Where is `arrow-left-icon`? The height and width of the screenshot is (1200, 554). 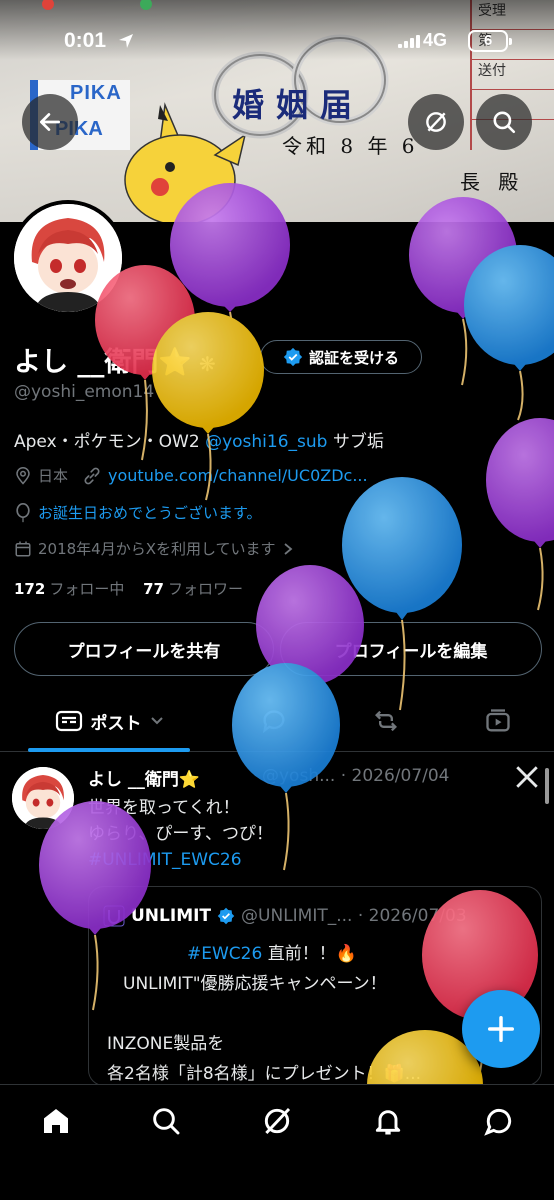 arrow-left-icon is located at coordinates (50, 122).